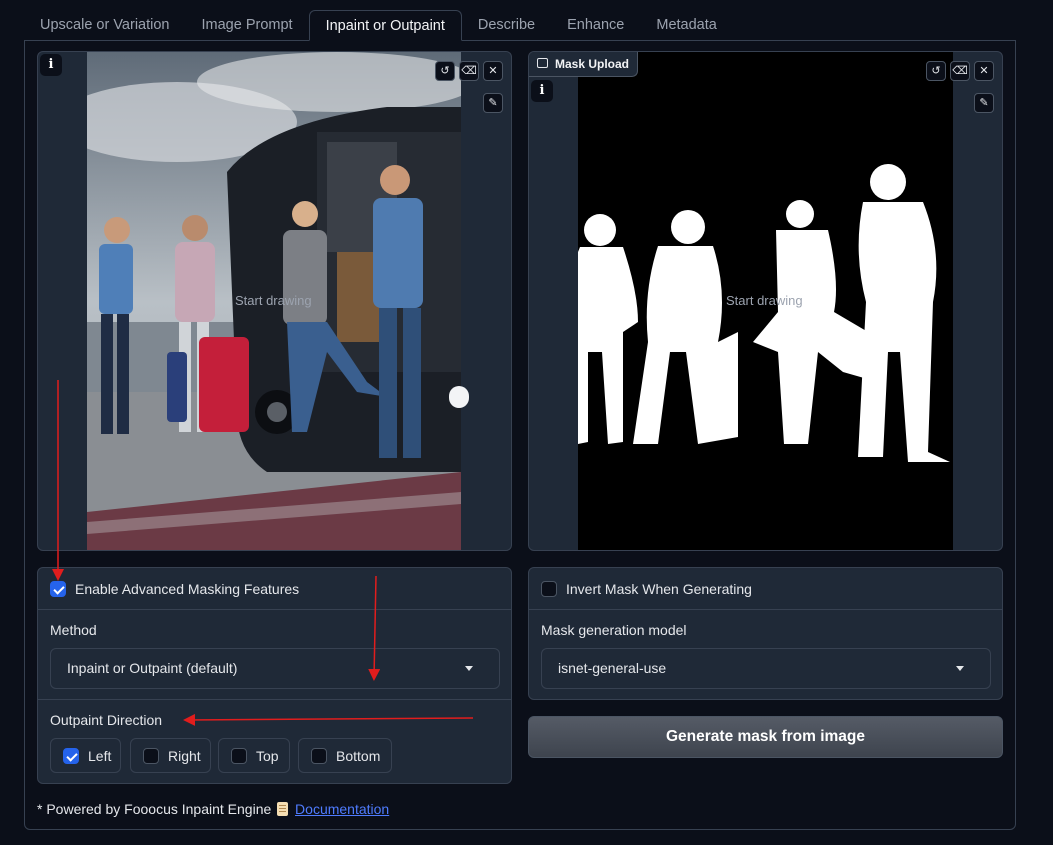 This screenshot has height=845, width=1053. I want to click on invert-mask-label: Invert Mask When Generating, so click(659, 589).